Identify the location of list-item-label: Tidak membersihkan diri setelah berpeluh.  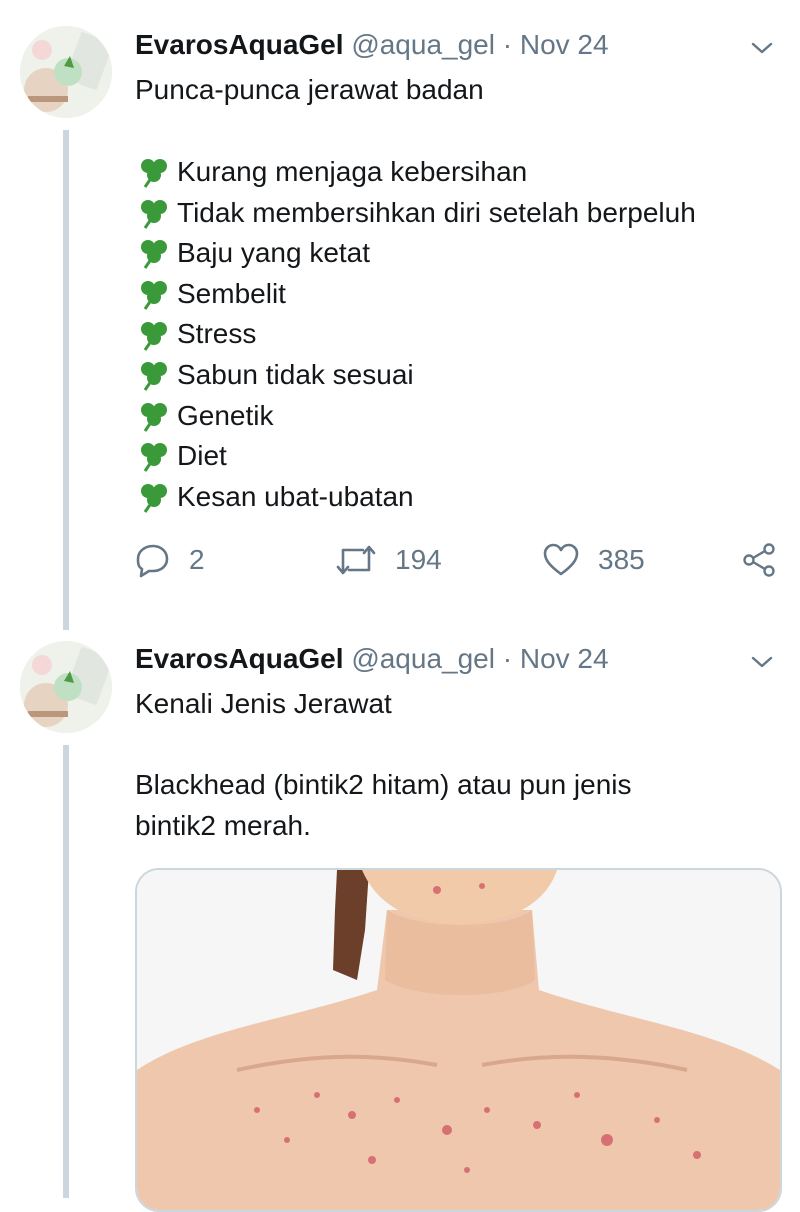
(436, 212).